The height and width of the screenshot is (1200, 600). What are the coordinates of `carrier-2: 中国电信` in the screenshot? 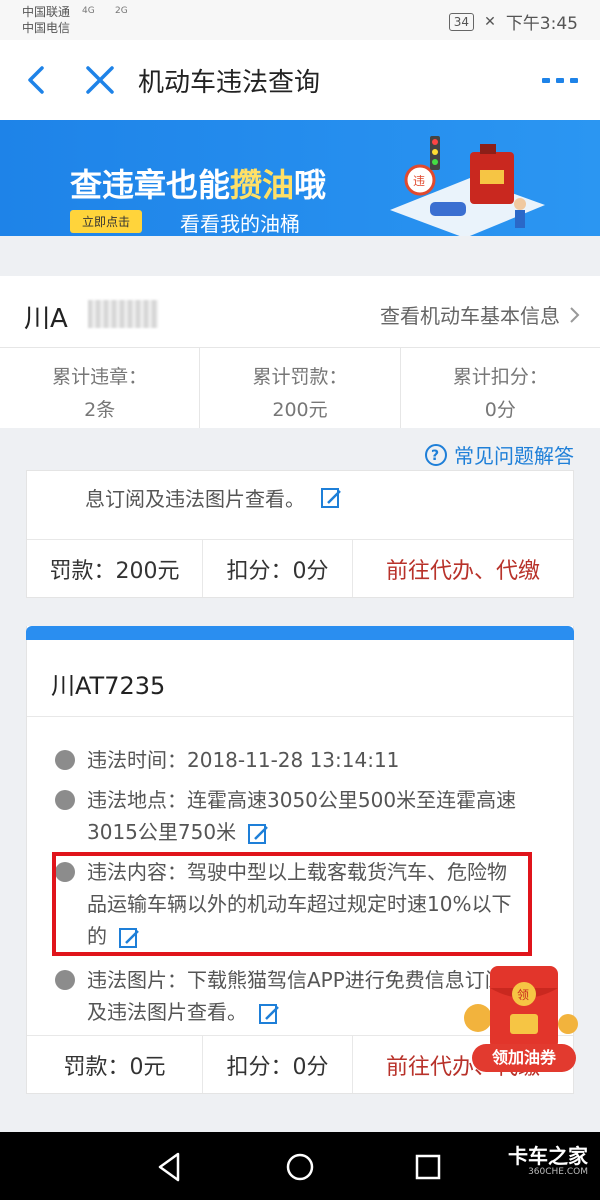 It's located at (46, 28).